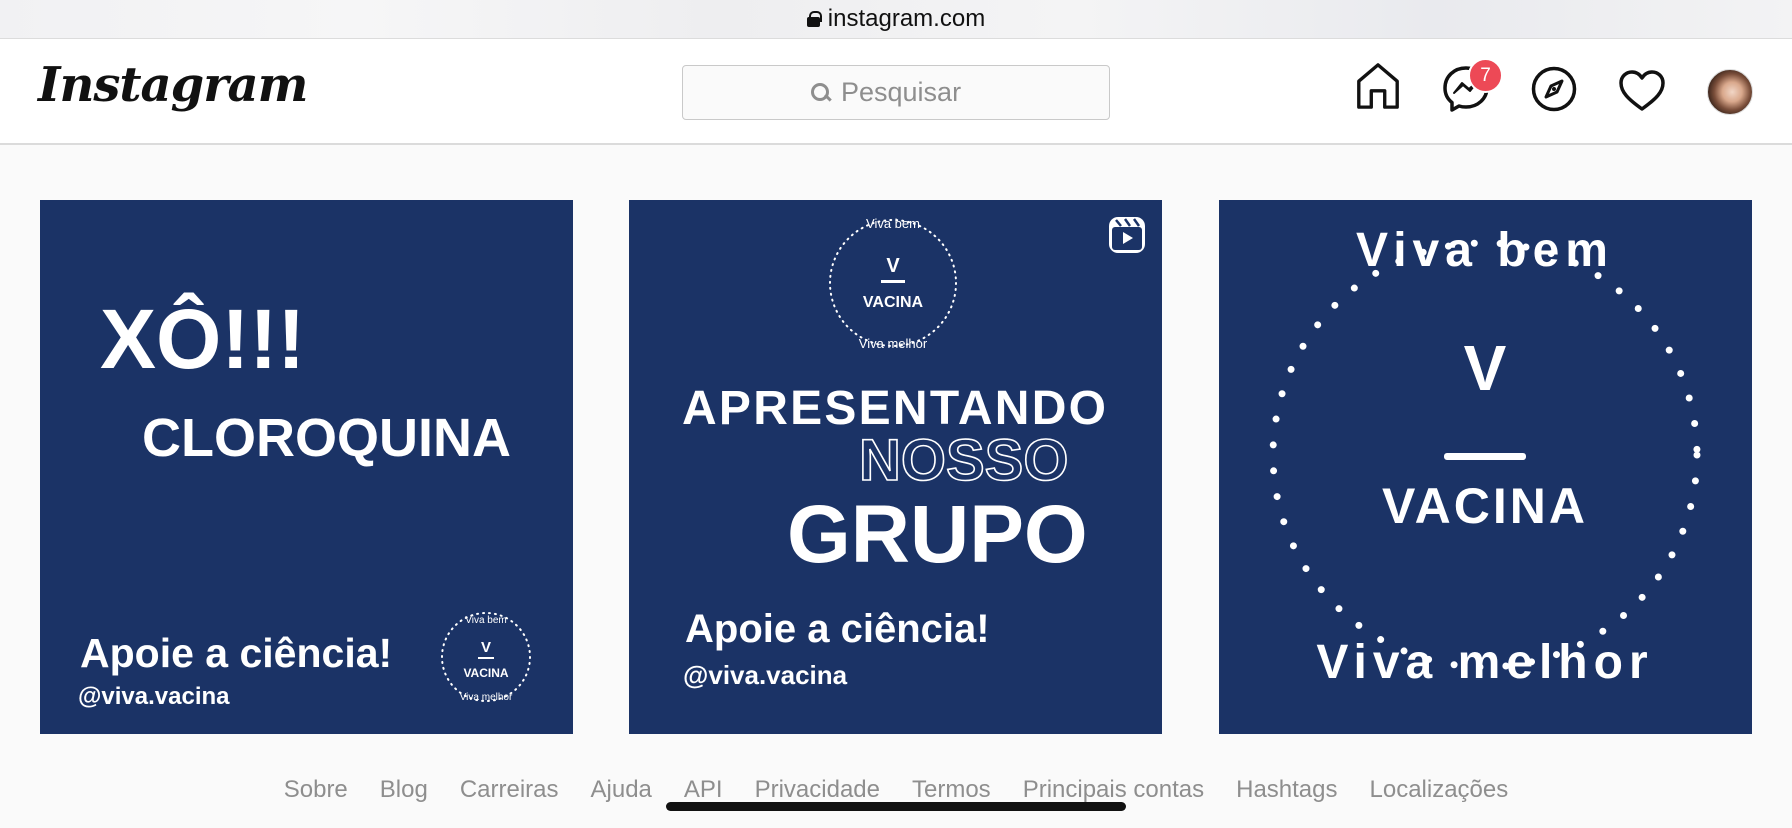  Describe the element at coordinates (821, 92) in the screenshot. I see `search-icon` at that location.